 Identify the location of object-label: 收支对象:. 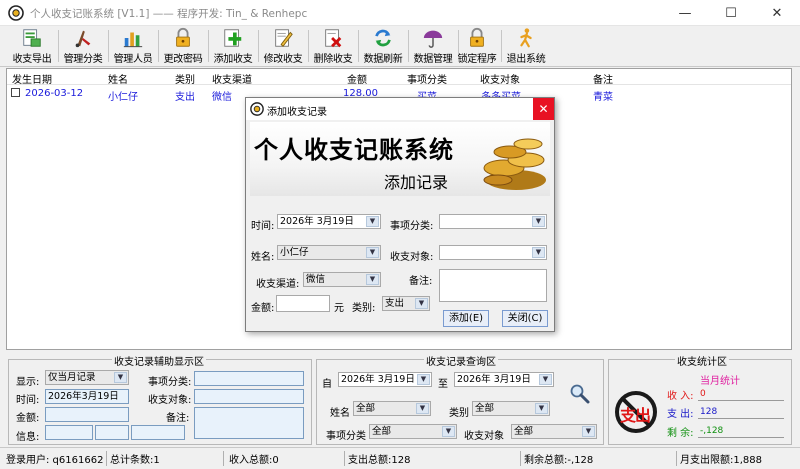
(170, 400).